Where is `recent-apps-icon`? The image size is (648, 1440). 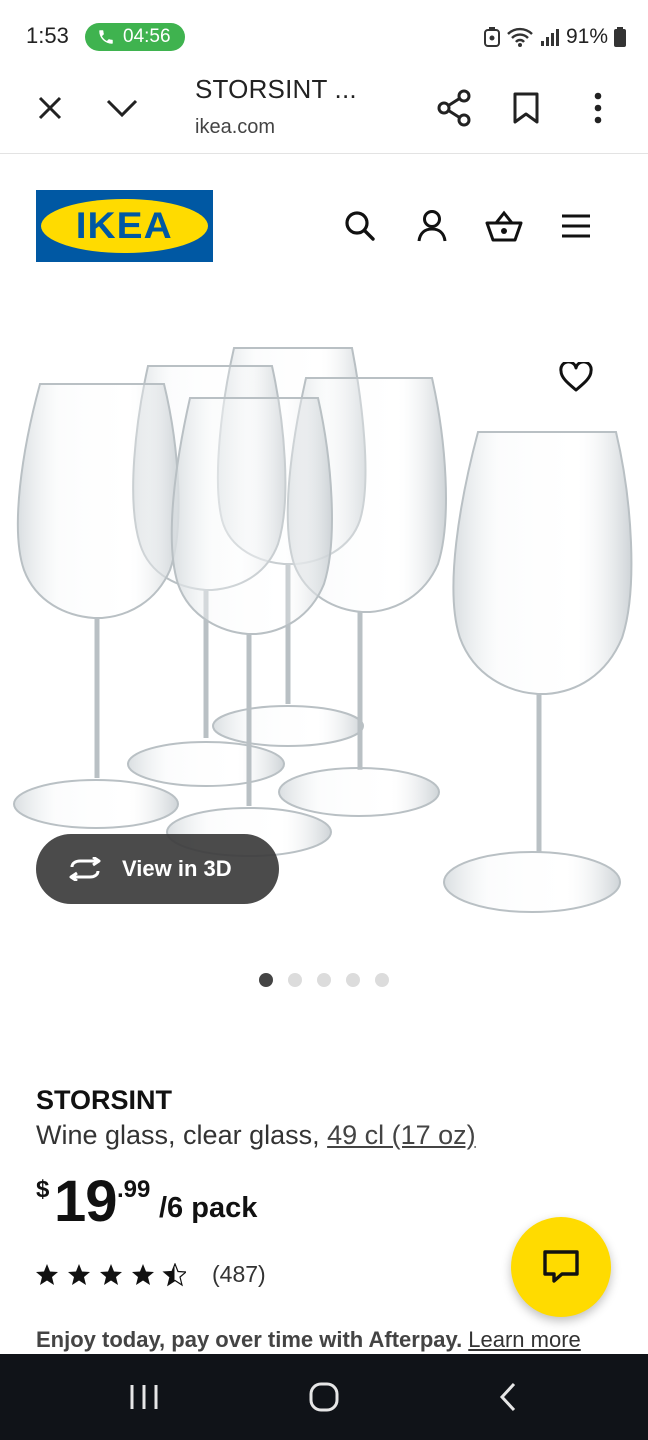
recent-apps-icon is located at coordinates (144, 1397).